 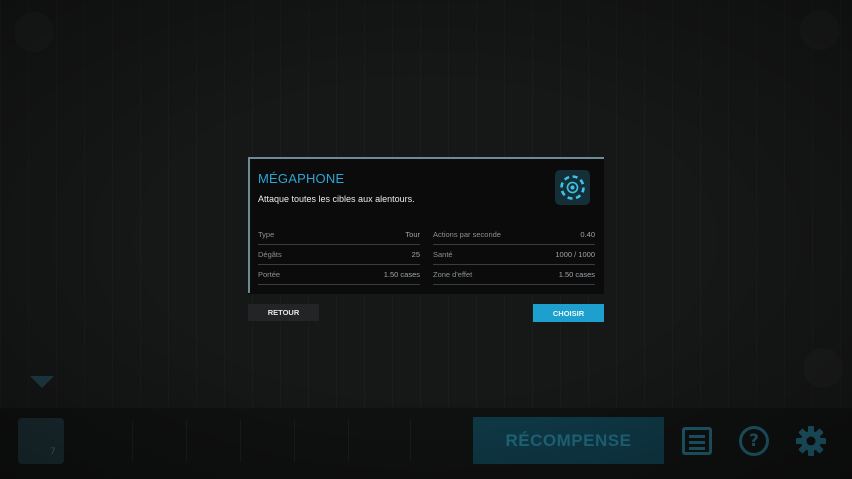 What do you see at coordinates (572, 187) in the screenshot?
I see `megaphone-tower-icon` at bounding box center [572, 187].